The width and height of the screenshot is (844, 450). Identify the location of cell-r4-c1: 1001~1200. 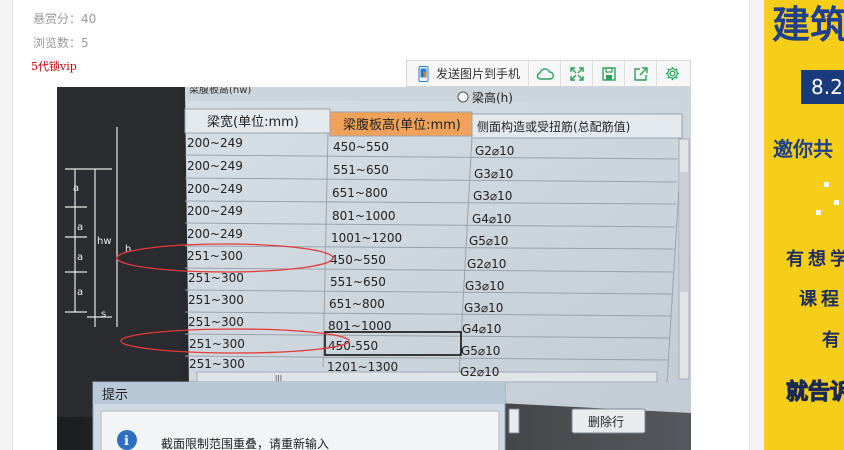
(366, 238).